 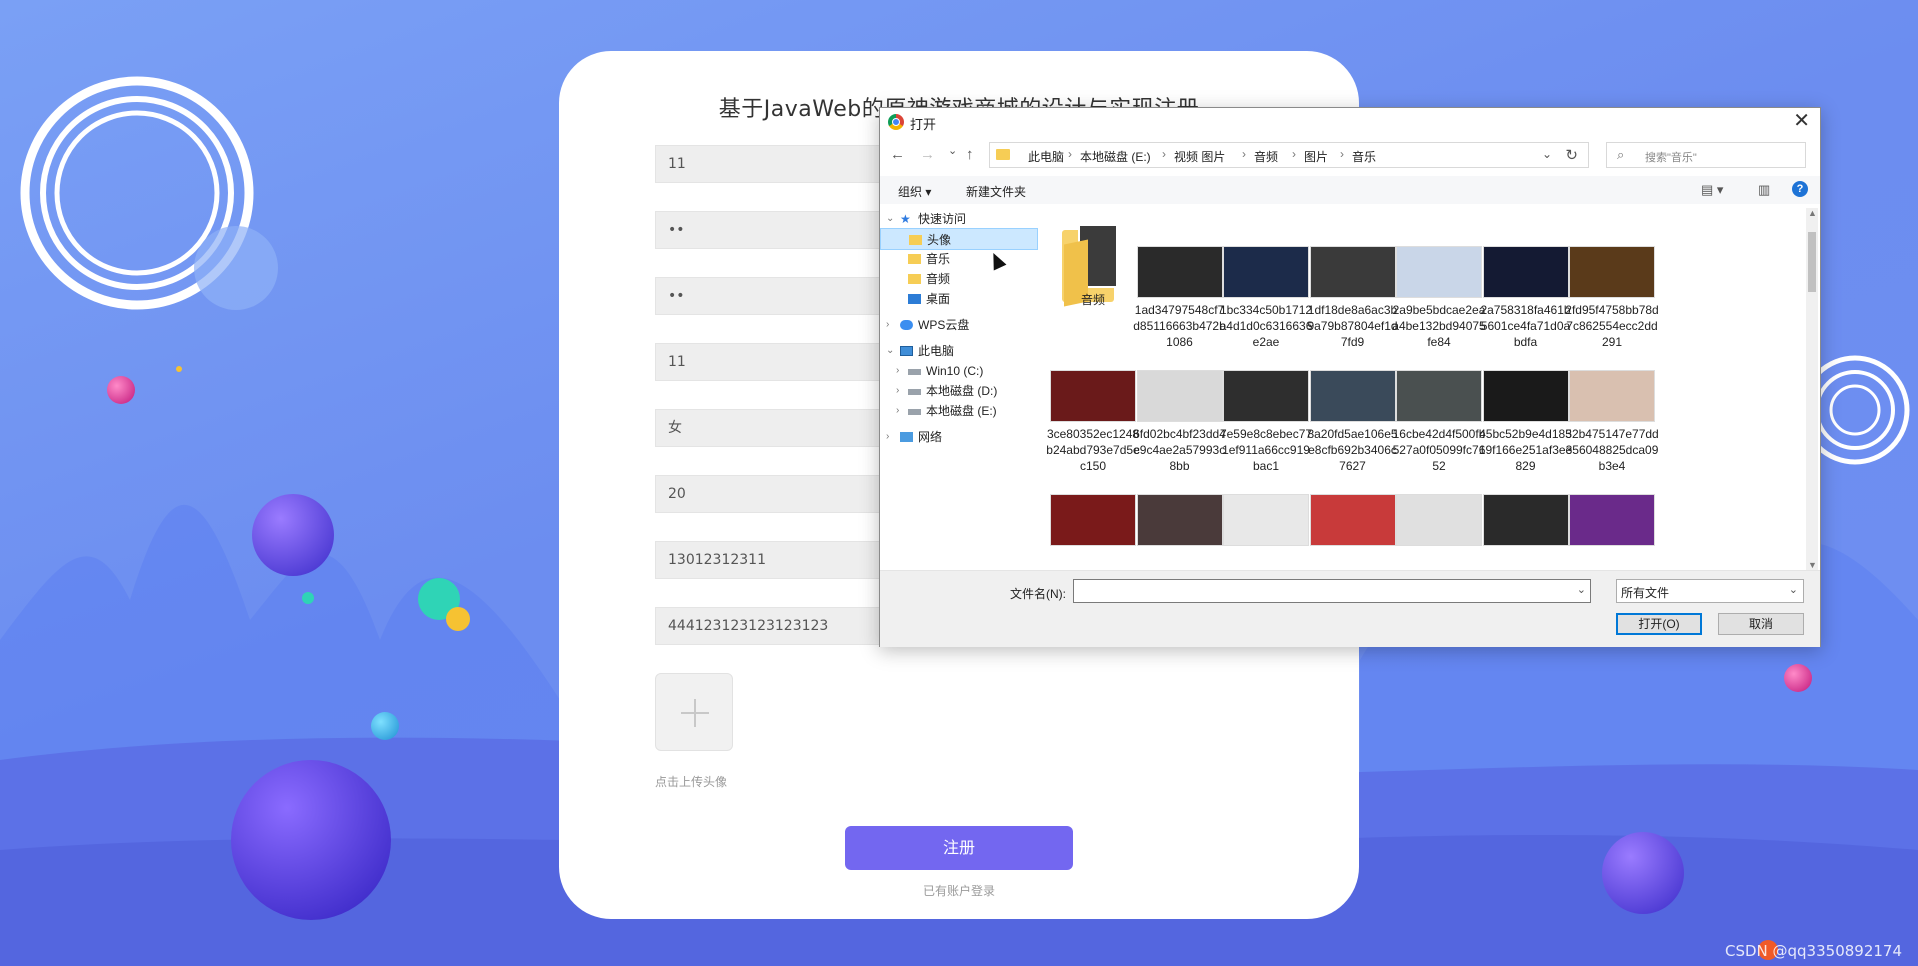 What do you see at coordinates (1761, 624) in the screenshot?
I see `cancel-button: 取消` at bounding box center [1761, 624].